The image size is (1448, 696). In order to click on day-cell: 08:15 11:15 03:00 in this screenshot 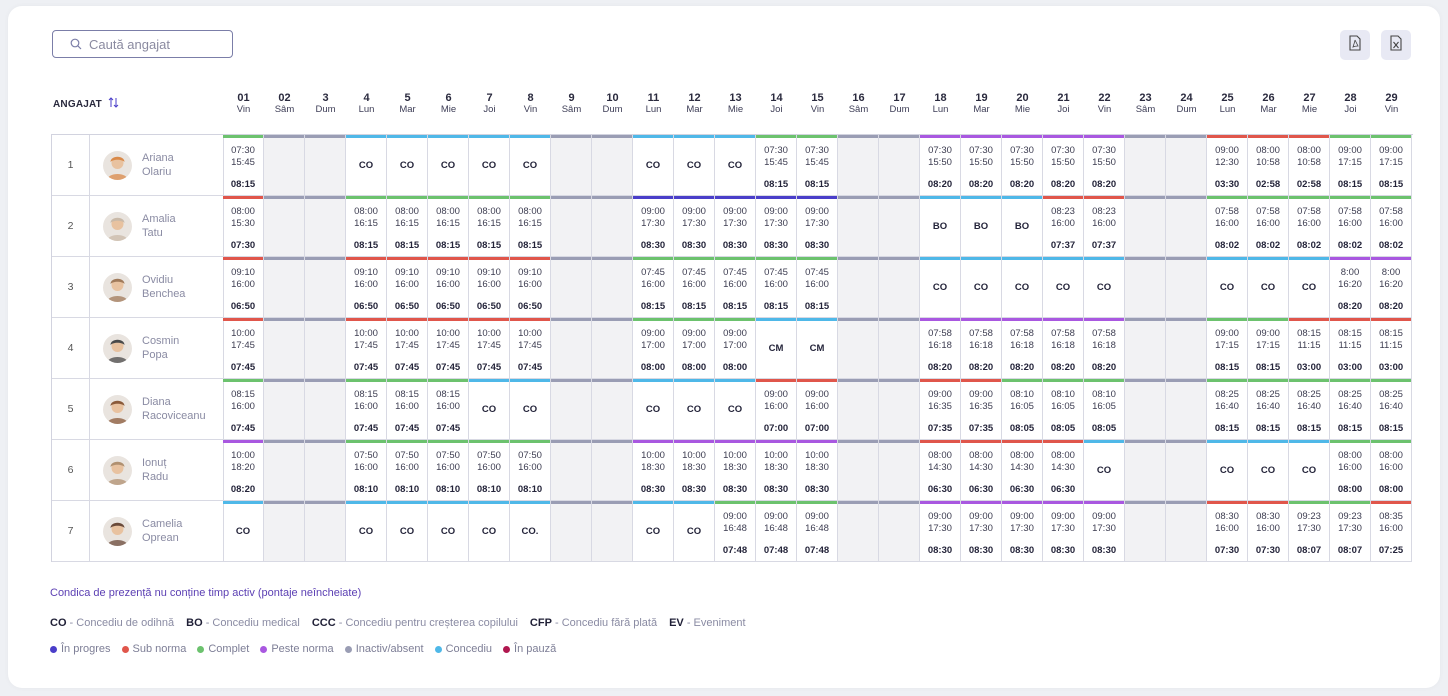, I will do `click(1350, 348)`.